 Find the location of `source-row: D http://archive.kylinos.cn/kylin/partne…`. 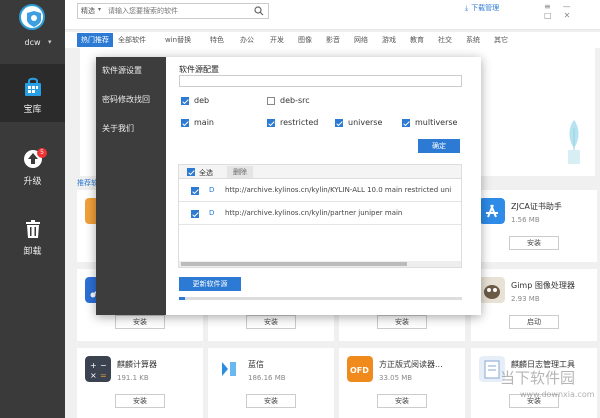

source-row: D http://archive.kylinos.cn/kylin/partne… is located at coordinates (320, 214).